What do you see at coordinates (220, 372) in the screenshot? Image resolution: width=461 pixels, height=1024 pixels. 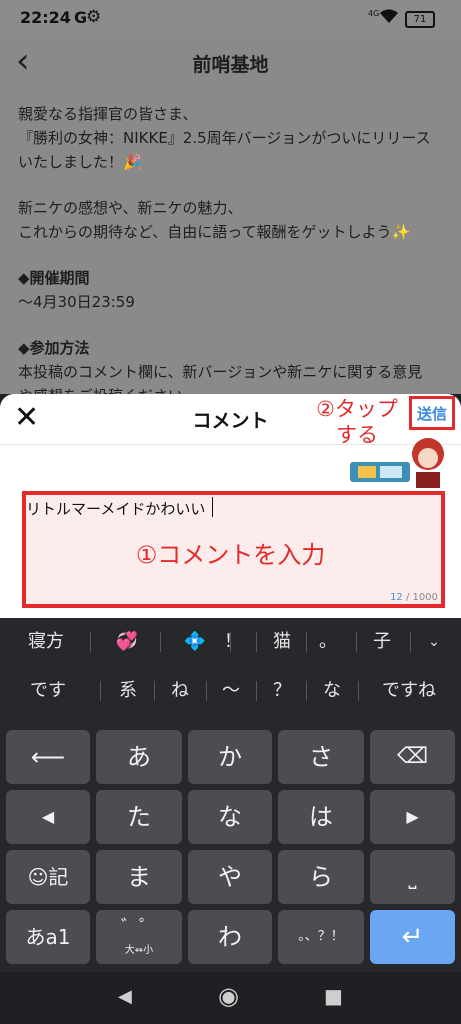 I see `post-body-line: 本投稿のコメント欄に、新バージョンや新ニケに関する意見` at bounding box center [220, 372].